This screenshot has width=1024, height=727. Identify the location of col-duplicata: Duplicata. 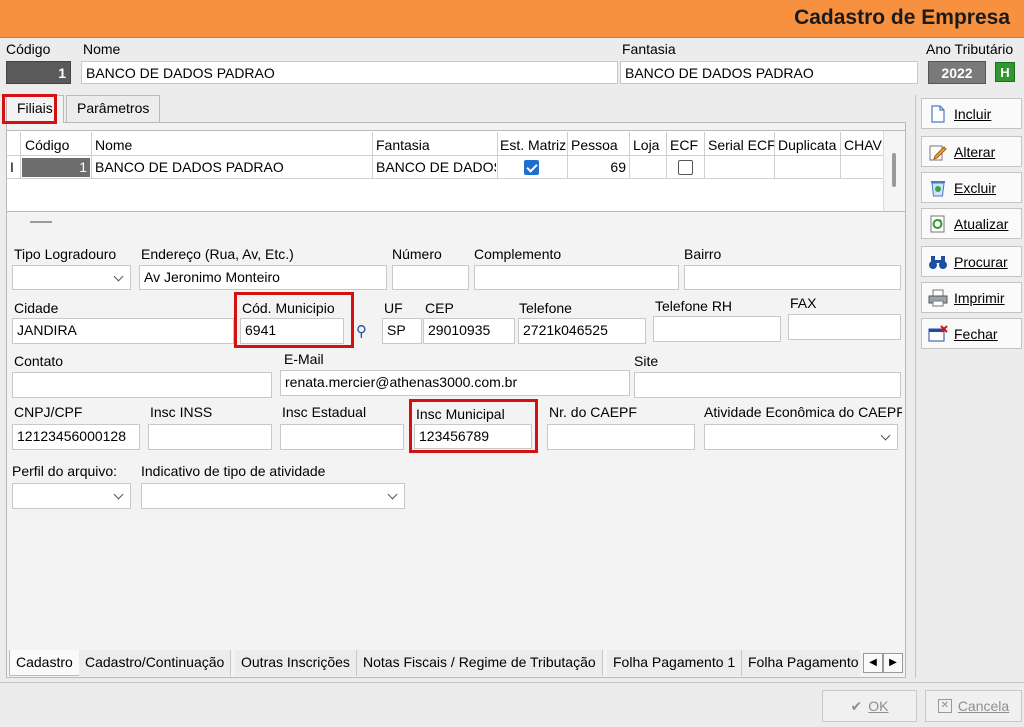
(807, 145).